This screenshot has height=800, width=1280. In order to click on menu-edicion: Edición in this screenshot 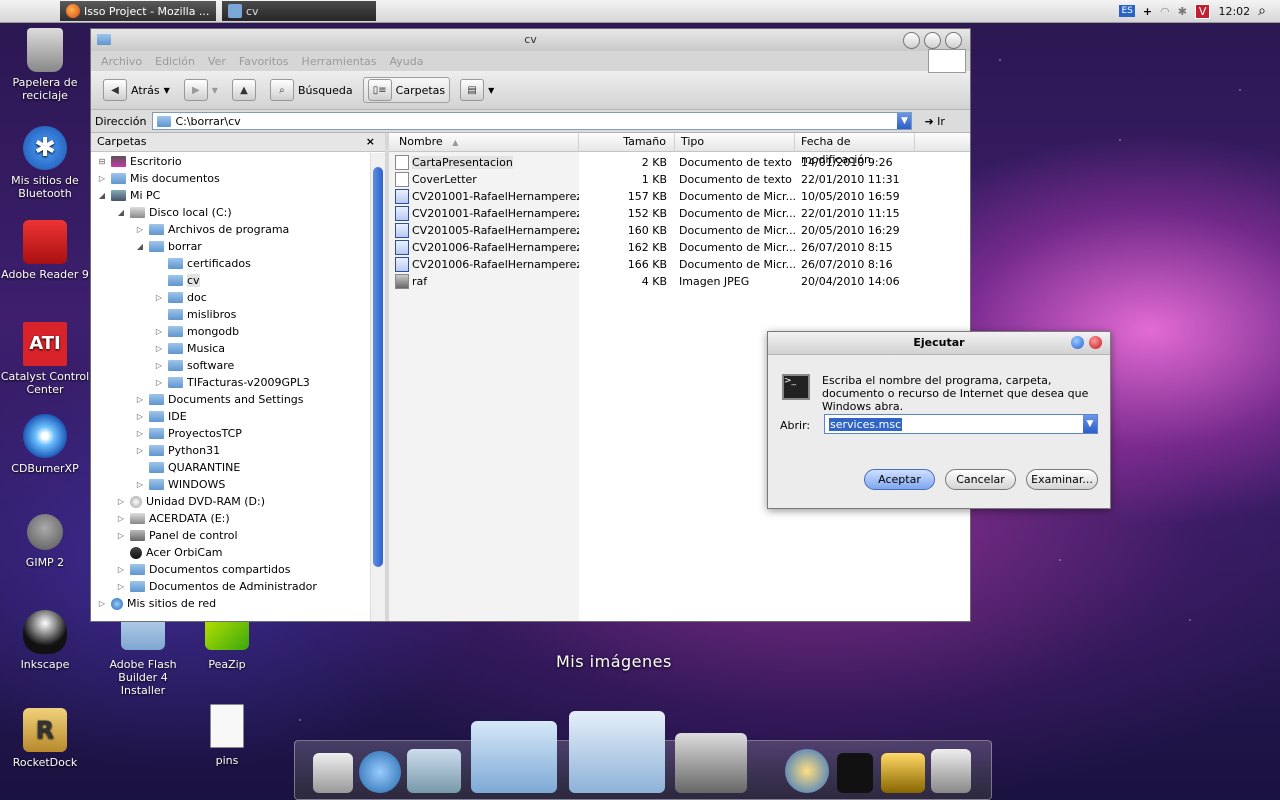, I will do `click(175, 61)`.